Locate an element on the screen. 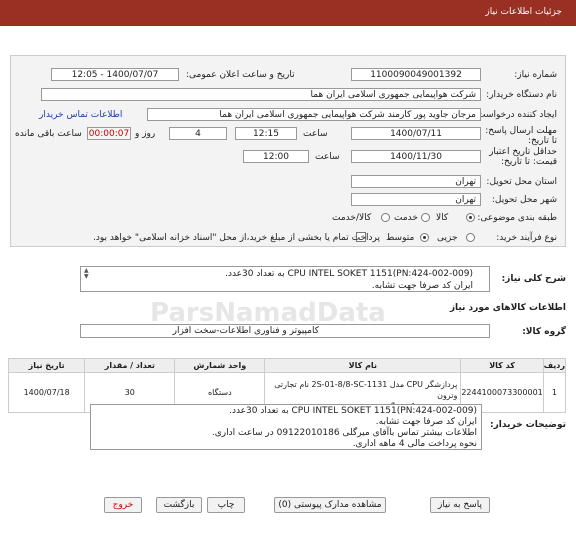 The width and height of the screenshot is (576, 557). back-button: بازگشت is located at coordinates (179, 505).